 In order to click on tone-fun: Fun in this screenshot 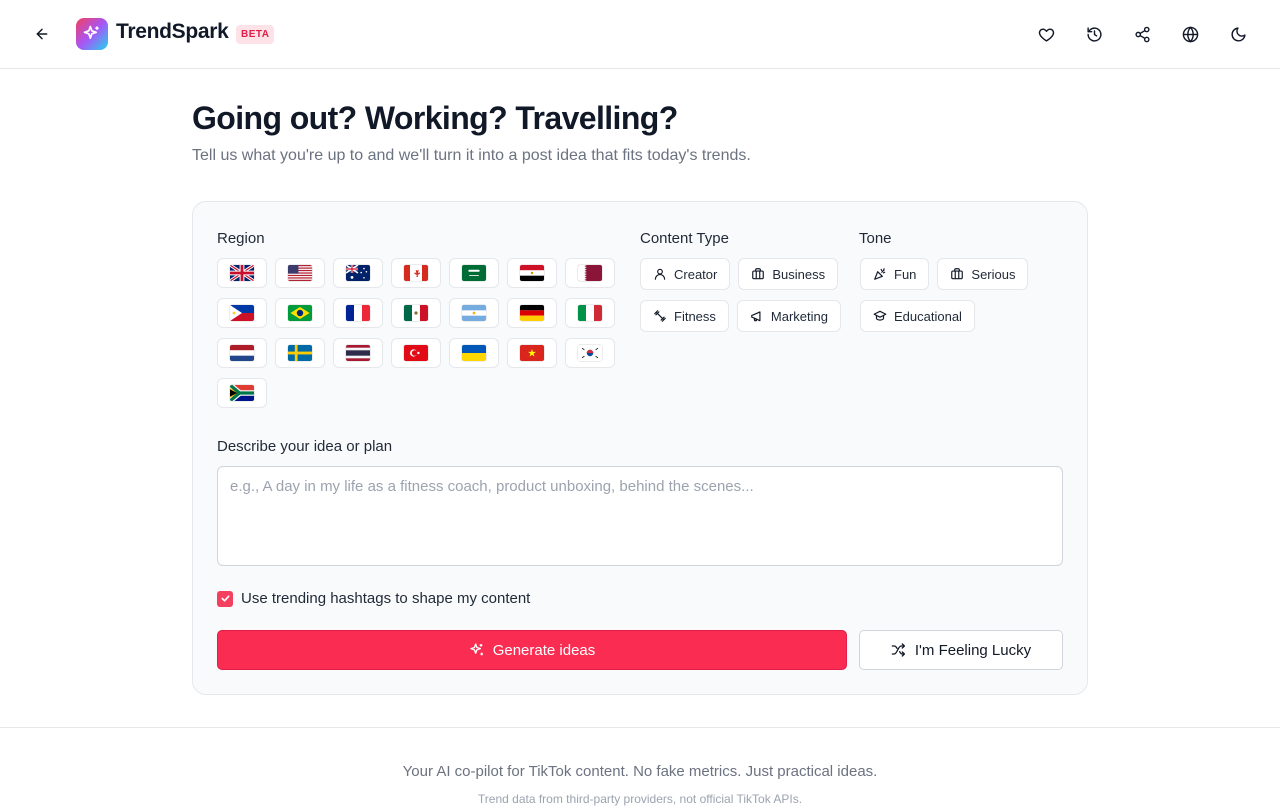, I will do `click(895, 274)`.